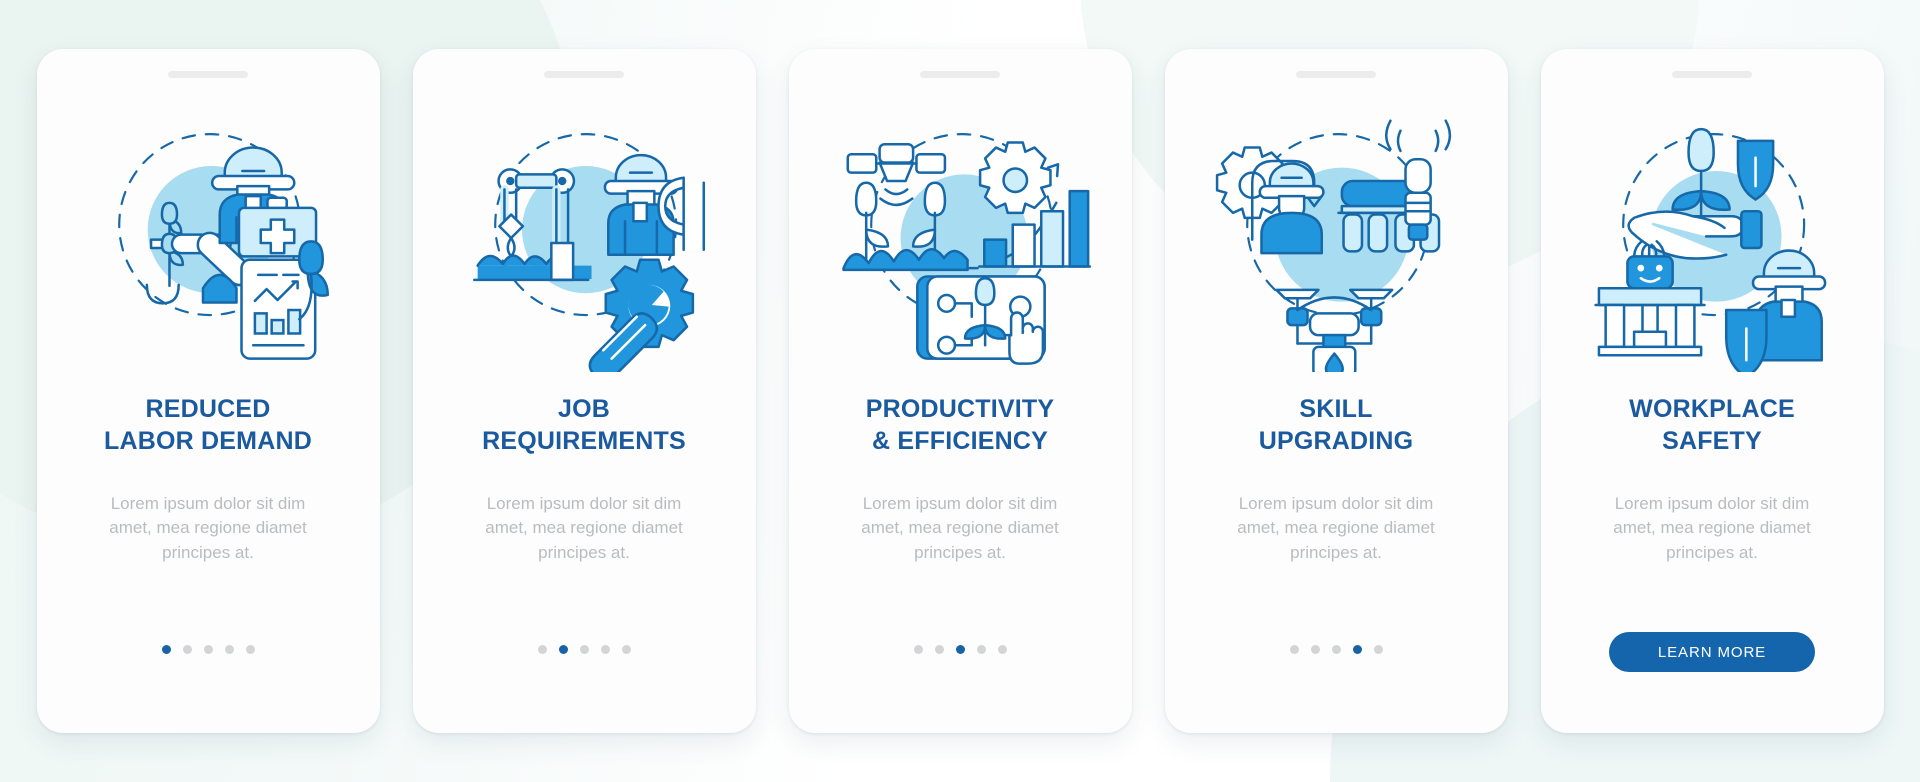 The width and height of the screenshot is (1920, 782). I want to click on screen-title: PRODUCTIVITY & EFFICIENCY, so click(960, 425).